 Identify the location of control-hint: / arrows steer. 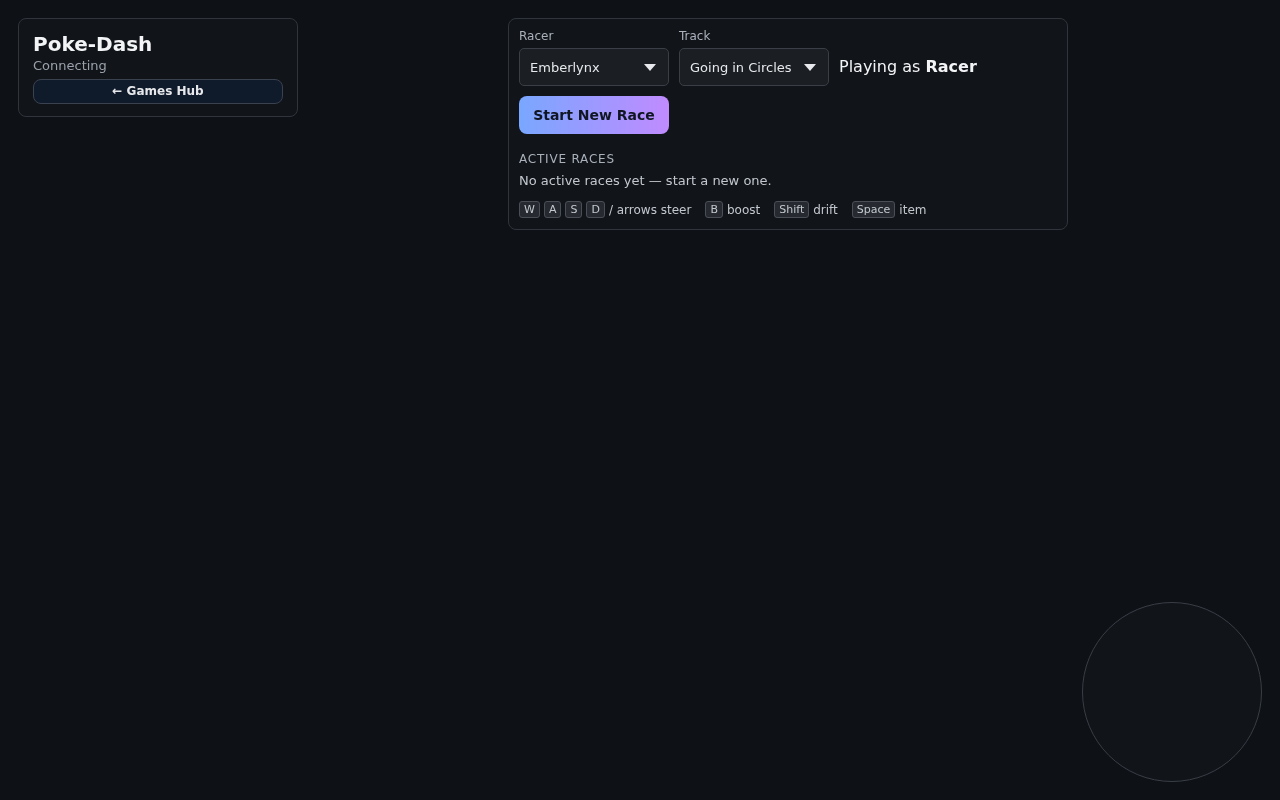
(650, 209).